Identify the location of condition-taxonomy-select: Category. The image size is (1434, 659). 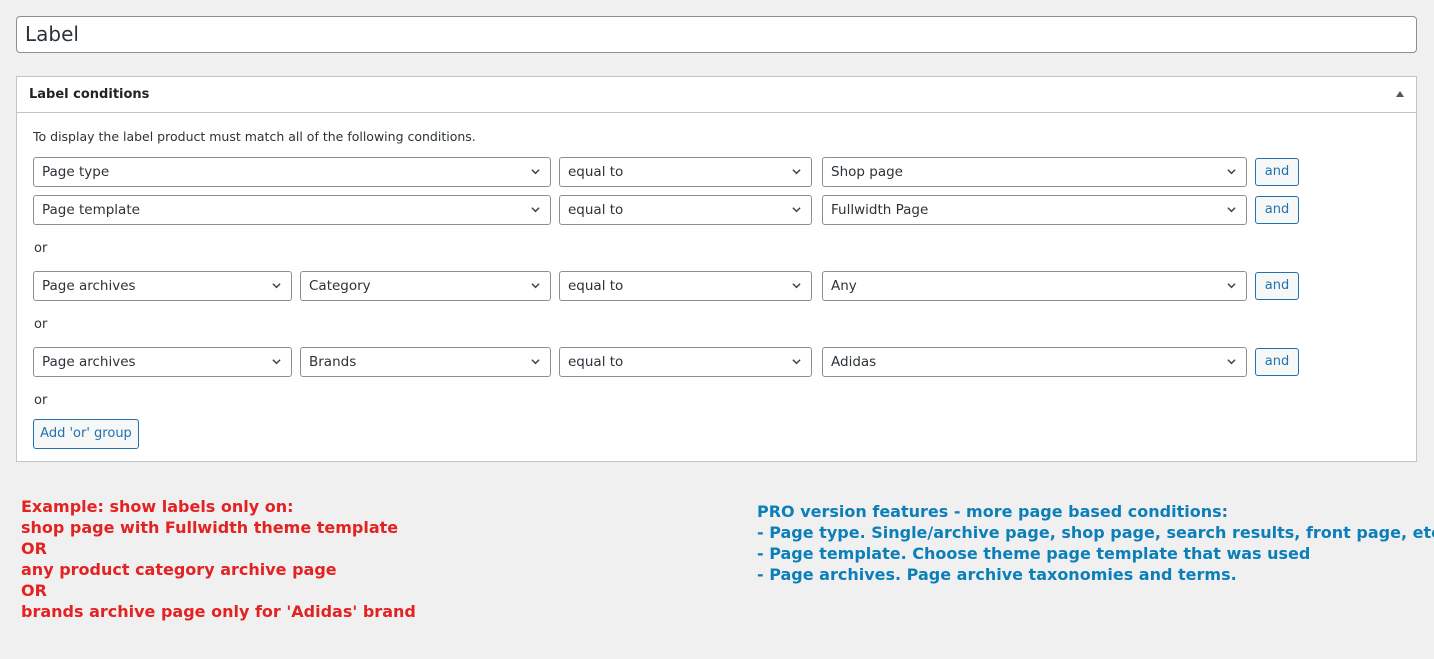
(425, 286).